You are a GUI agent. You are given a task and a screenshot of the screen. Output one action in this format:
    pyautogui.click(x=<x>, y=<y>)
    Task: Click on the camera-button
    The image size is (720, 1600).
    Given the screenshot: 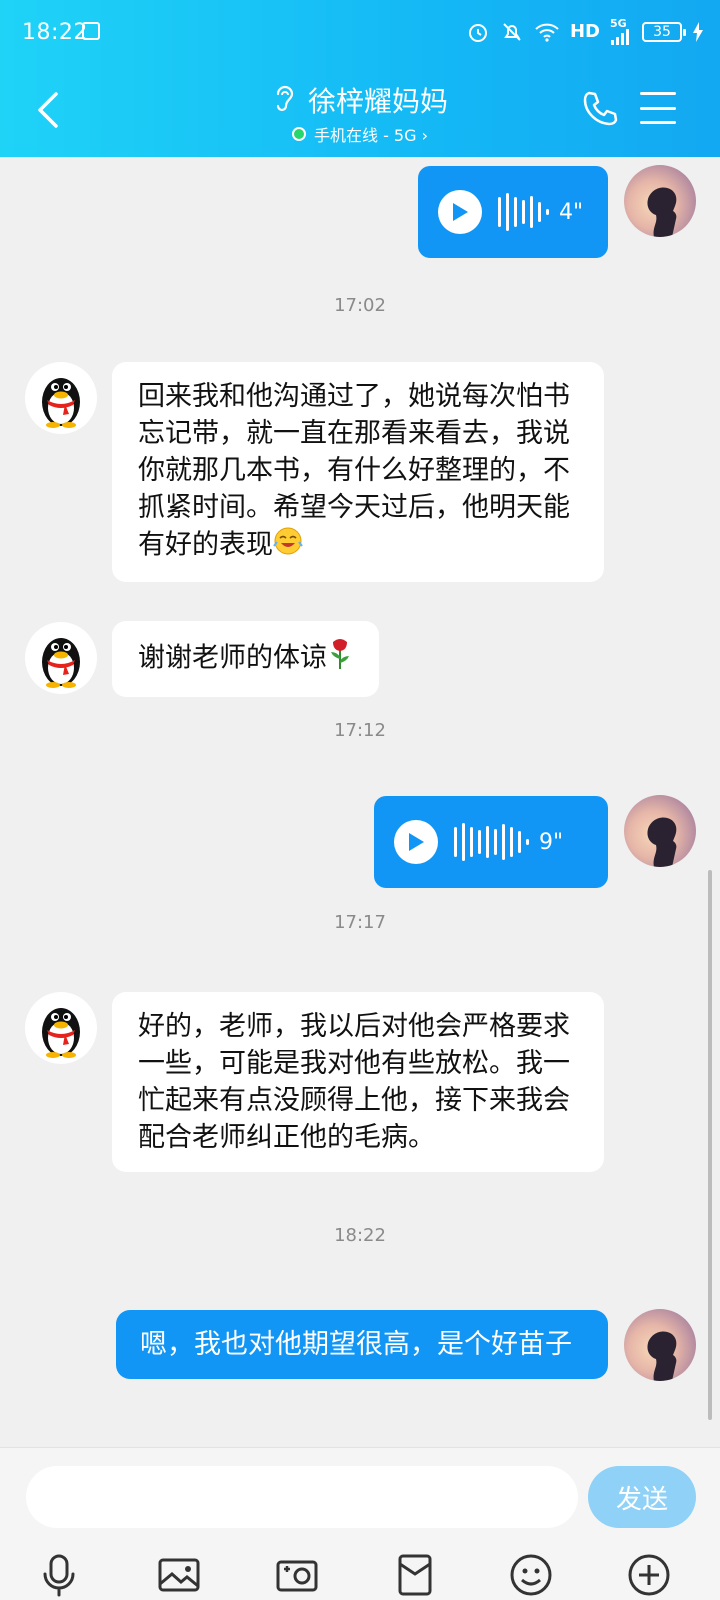 What is the action you would take?
    pyautogui.click(x=297, y=1575)
    